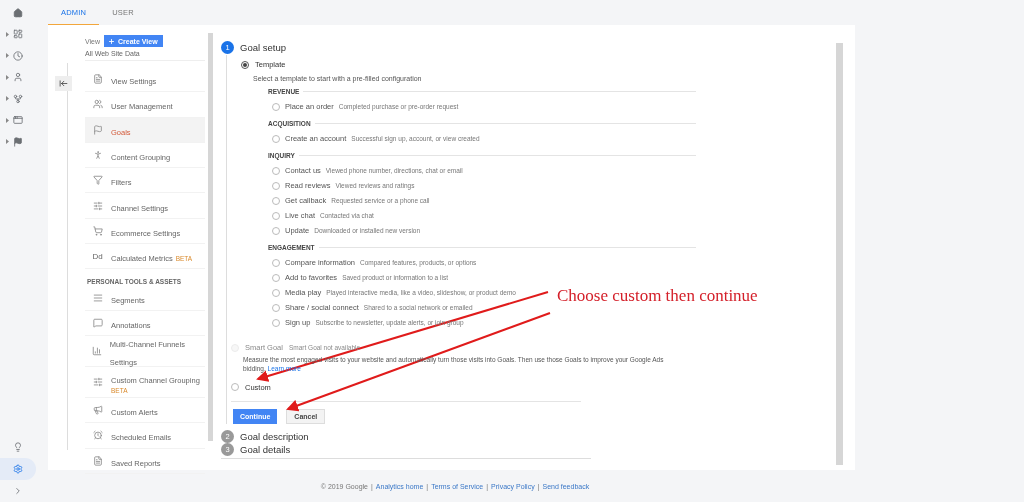 This screenshot has width=1024, height=502. What do you see at coordinates (18, 491) in the screenshot?
I see `chevron-right-icon` at bounding box center [18, 491].